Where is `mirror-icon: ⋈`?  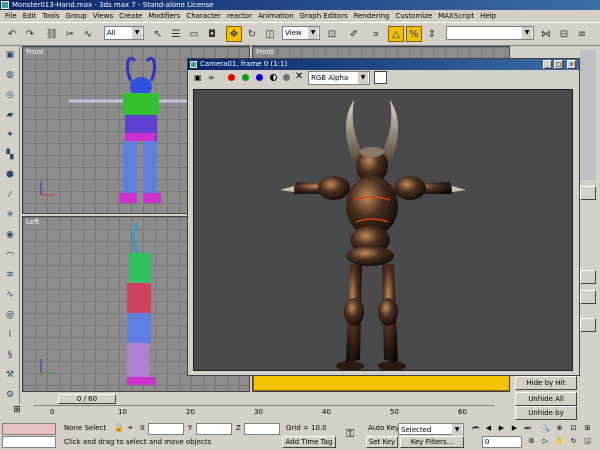 mirror-icon: ⋈ is located at coordinates (546, 34).